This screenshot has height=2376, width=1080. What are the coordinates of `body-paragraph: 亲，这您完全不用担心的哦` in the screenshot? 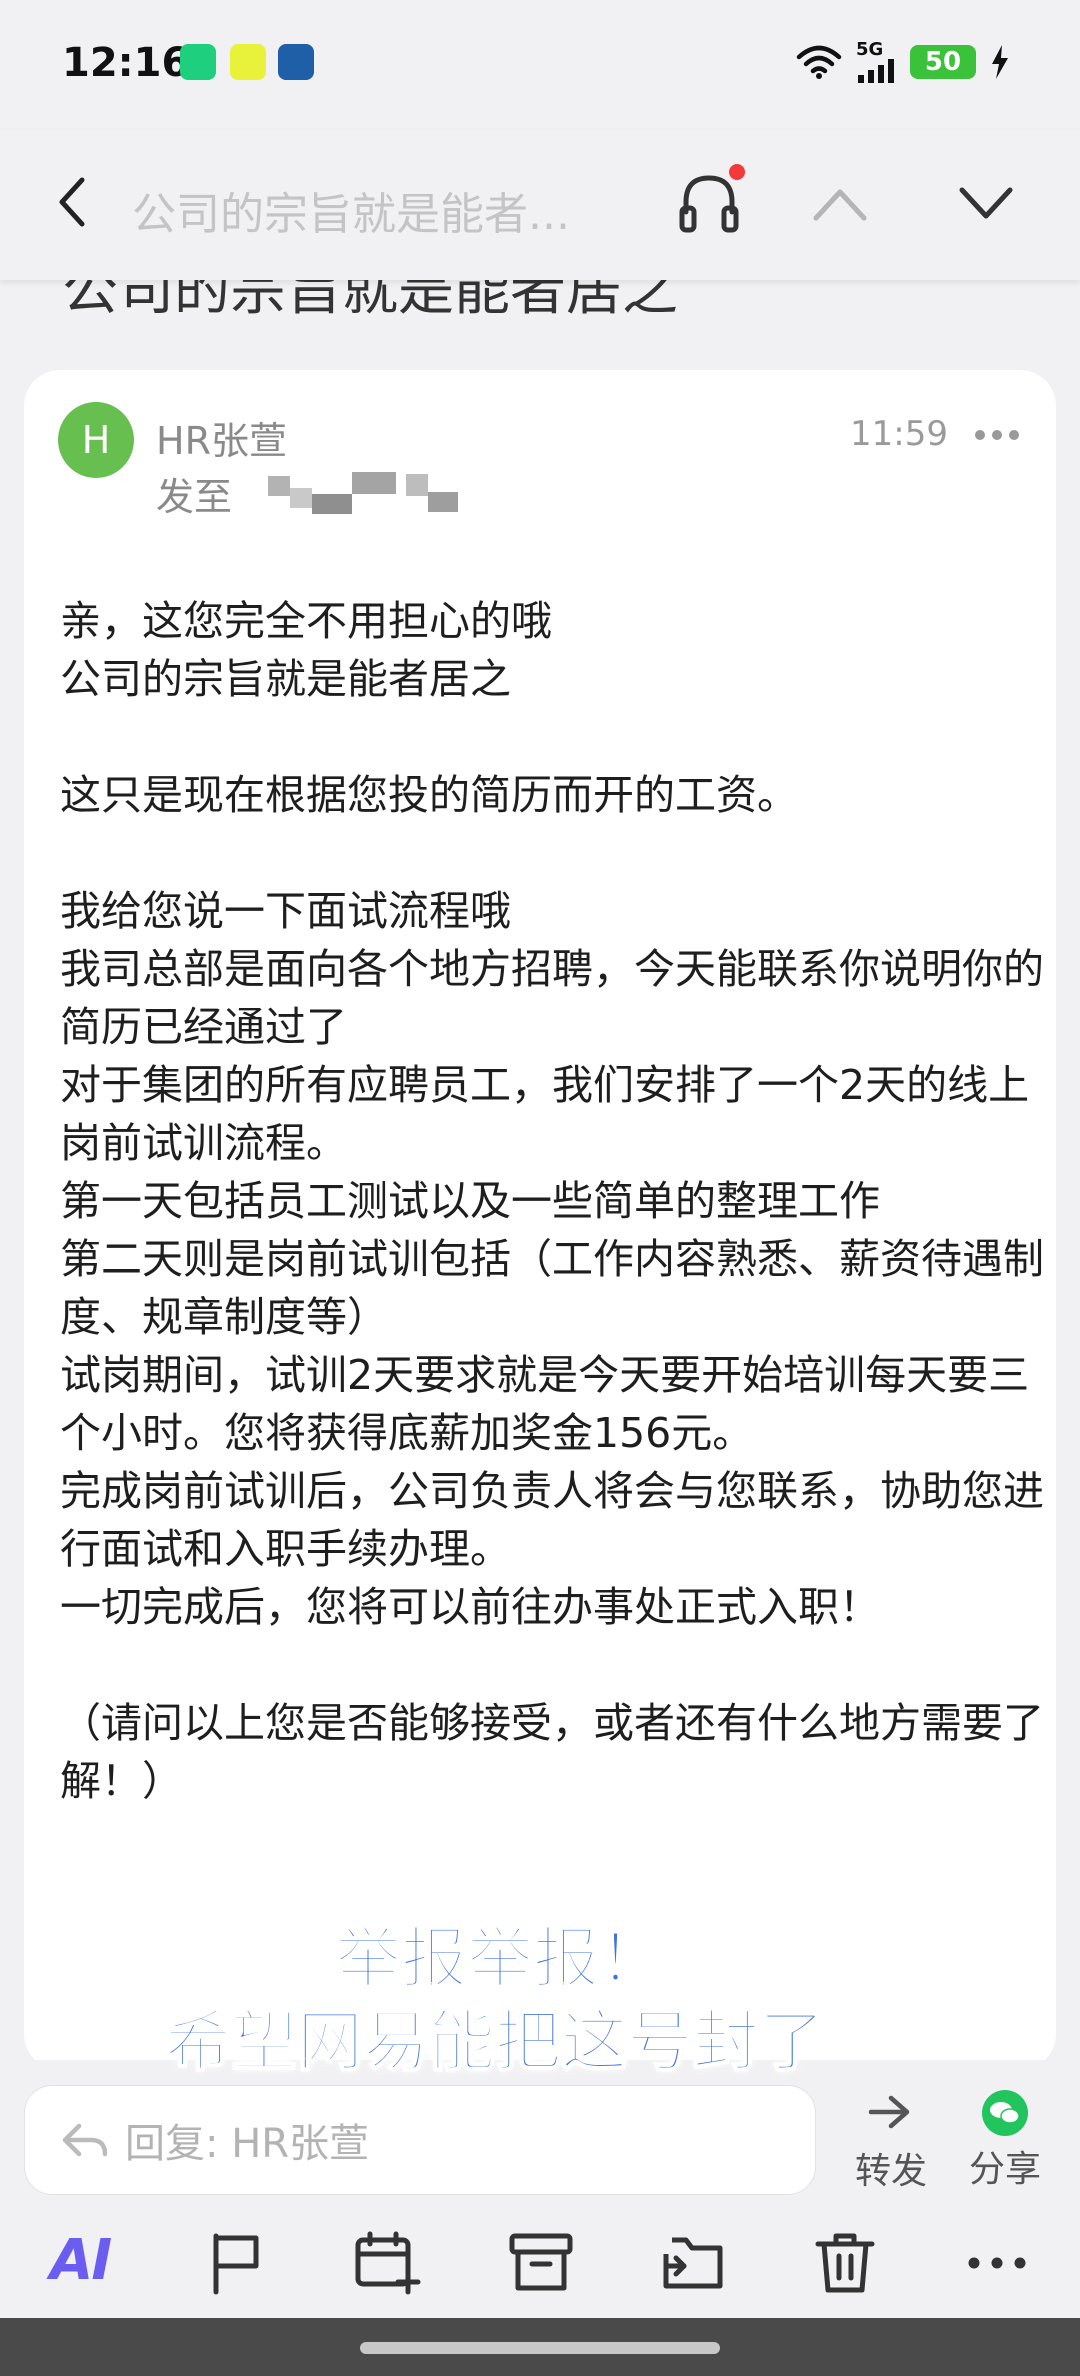 It's located at (306, 621).